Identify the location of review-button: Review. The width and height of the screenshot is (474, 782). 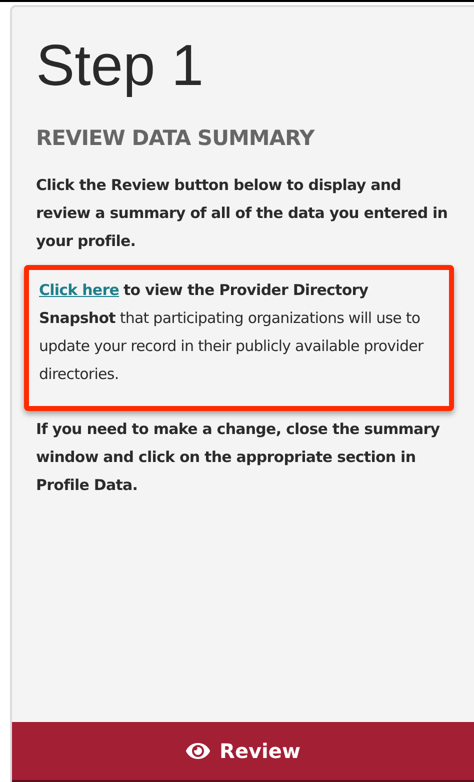
(243, 752).